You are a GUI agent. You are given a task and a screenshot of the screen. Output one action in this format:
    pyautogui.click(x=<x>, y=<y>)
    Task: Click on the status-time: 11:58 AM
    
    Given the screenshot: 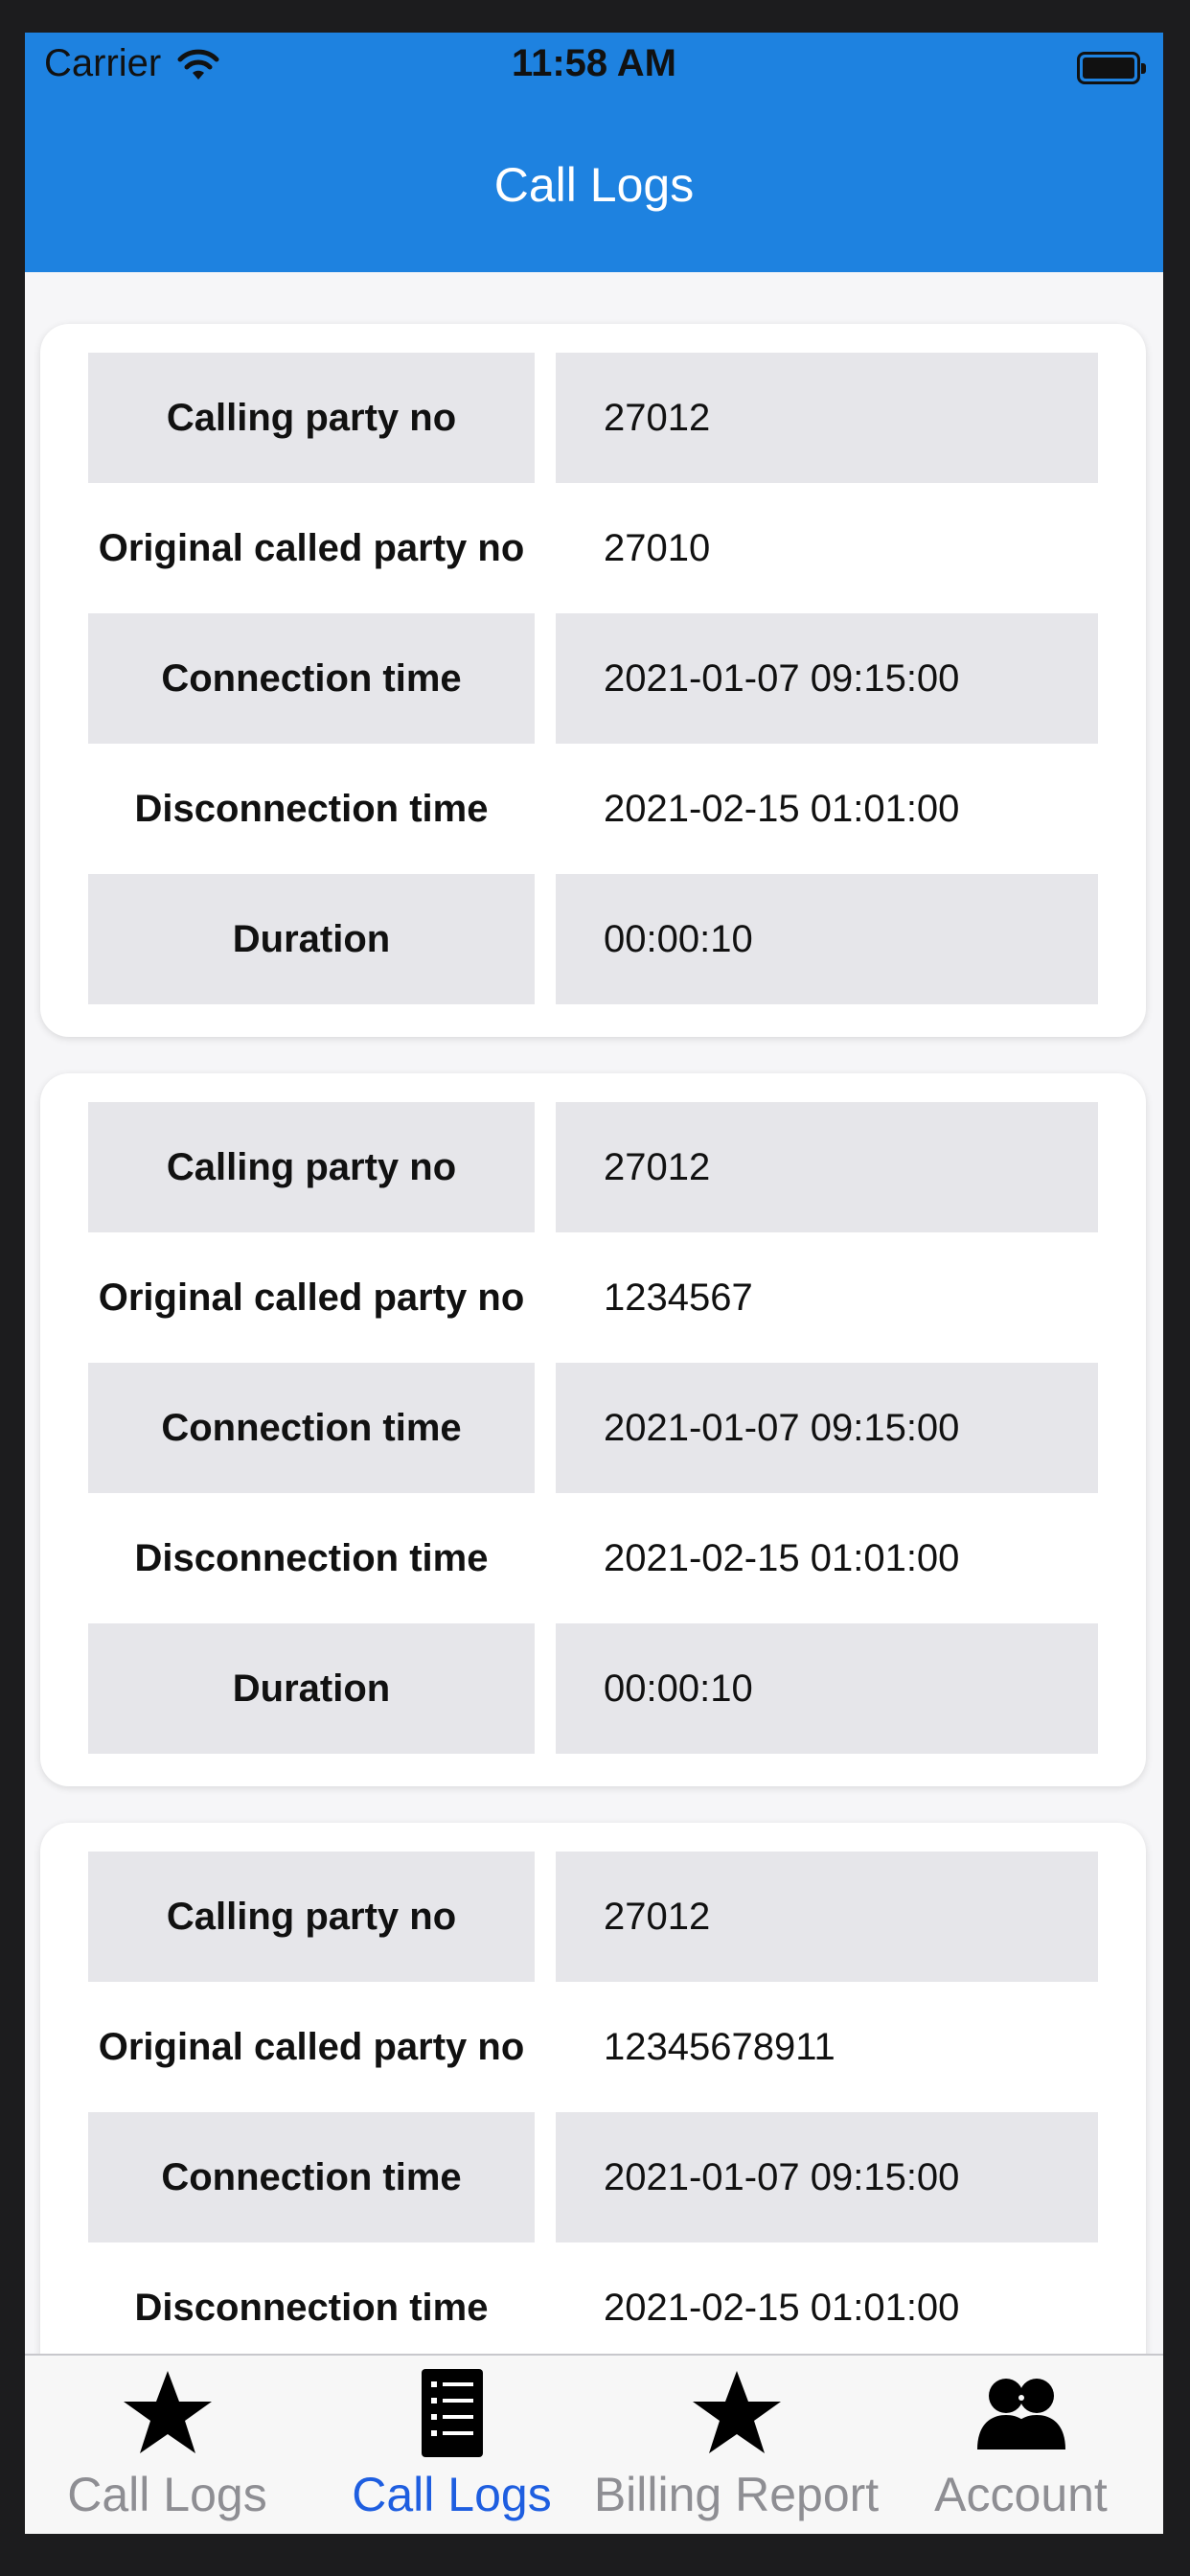 What is the action you would take?
    pyautogui.click(x=594, y=63)
    